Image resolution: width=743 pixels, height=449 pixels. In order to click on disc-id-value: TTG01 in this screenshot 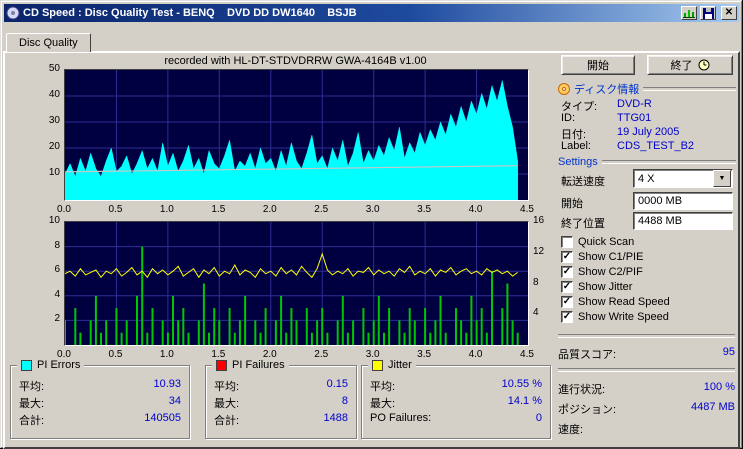, I will do `click(634, 118)`.